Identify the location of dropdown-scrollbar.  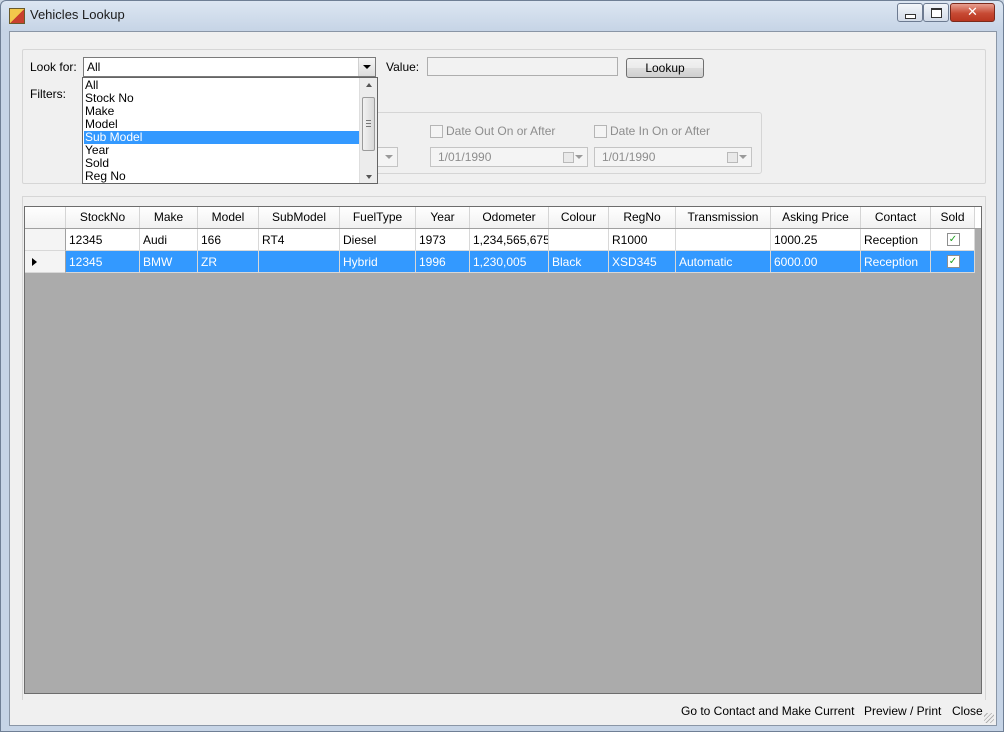
(368, 130).